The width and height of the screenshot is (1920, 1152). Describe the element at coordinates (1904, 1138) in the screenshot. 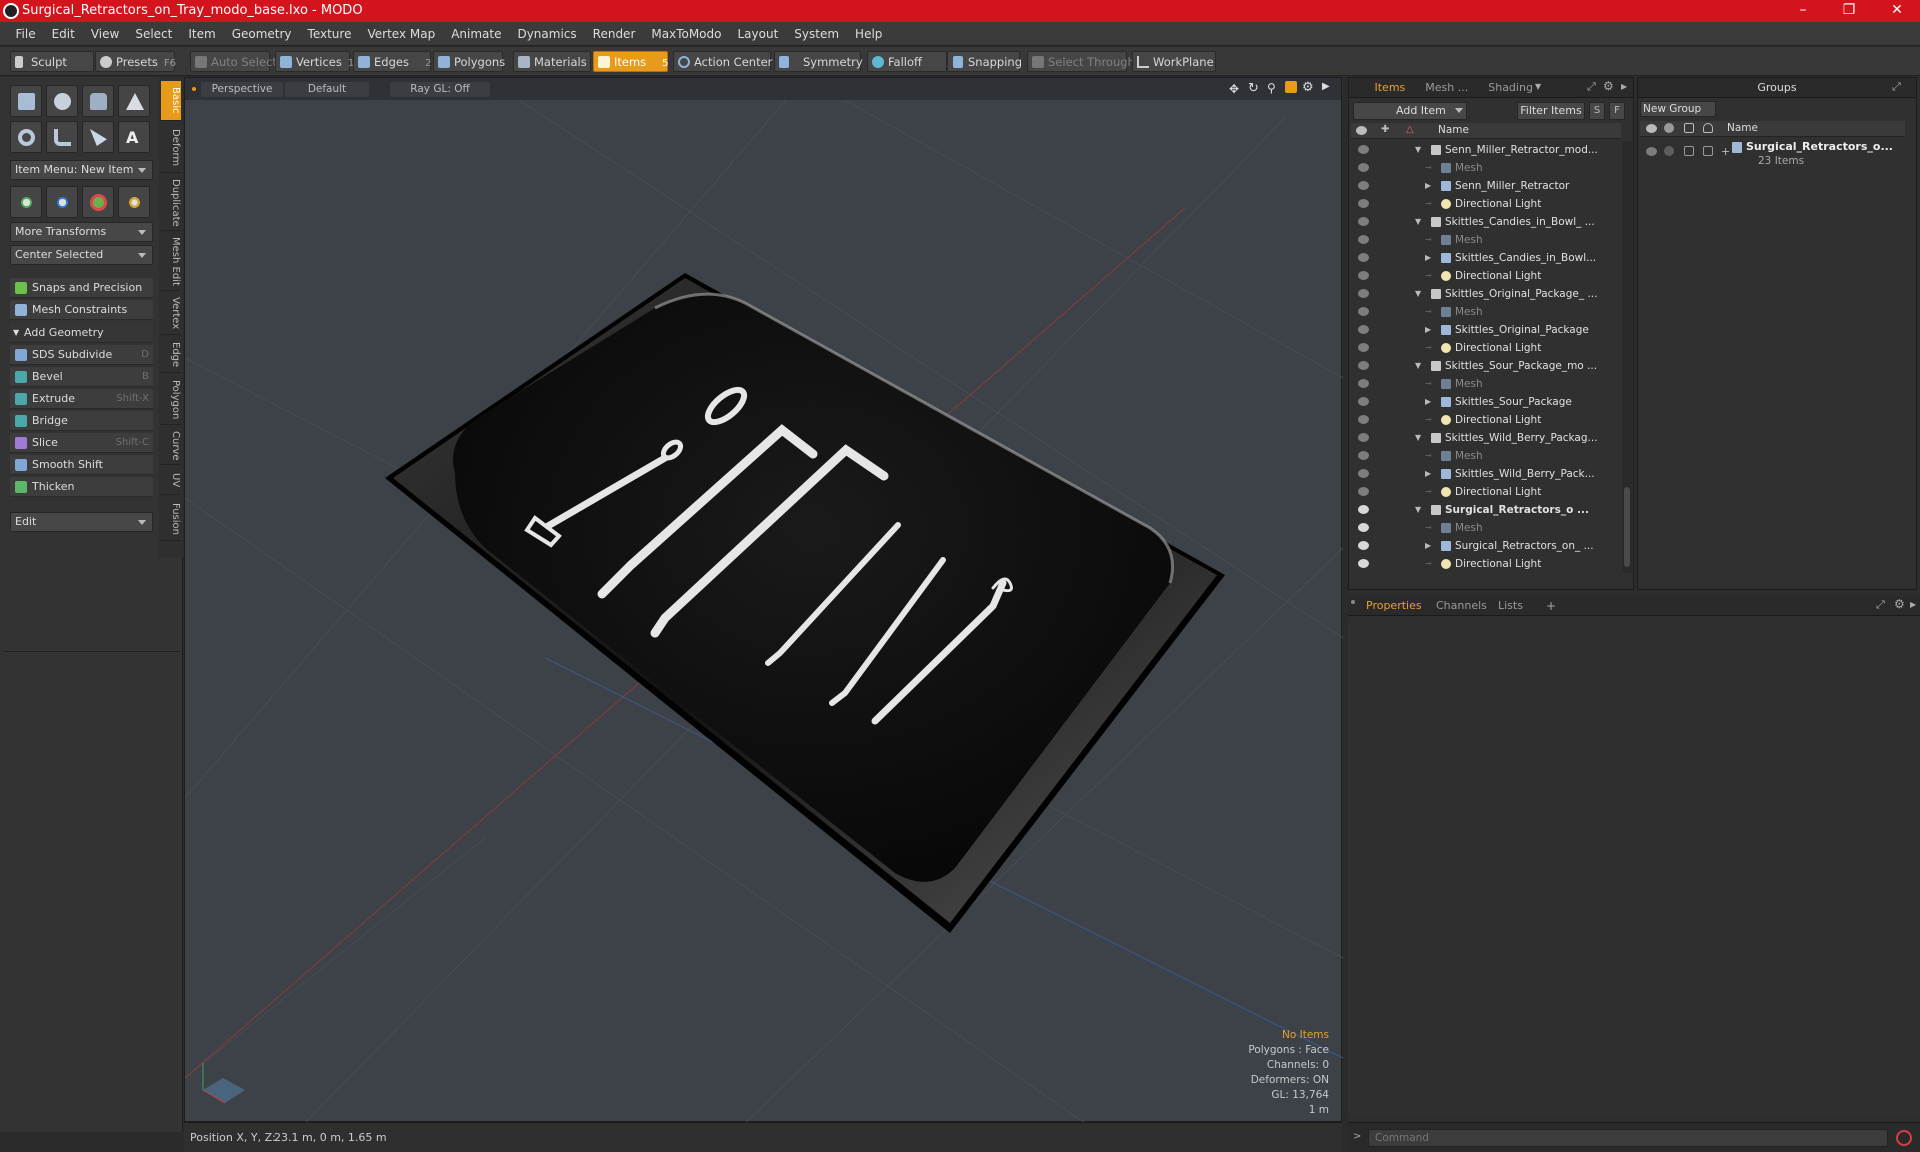

I see `record-macro-icon` at that location.